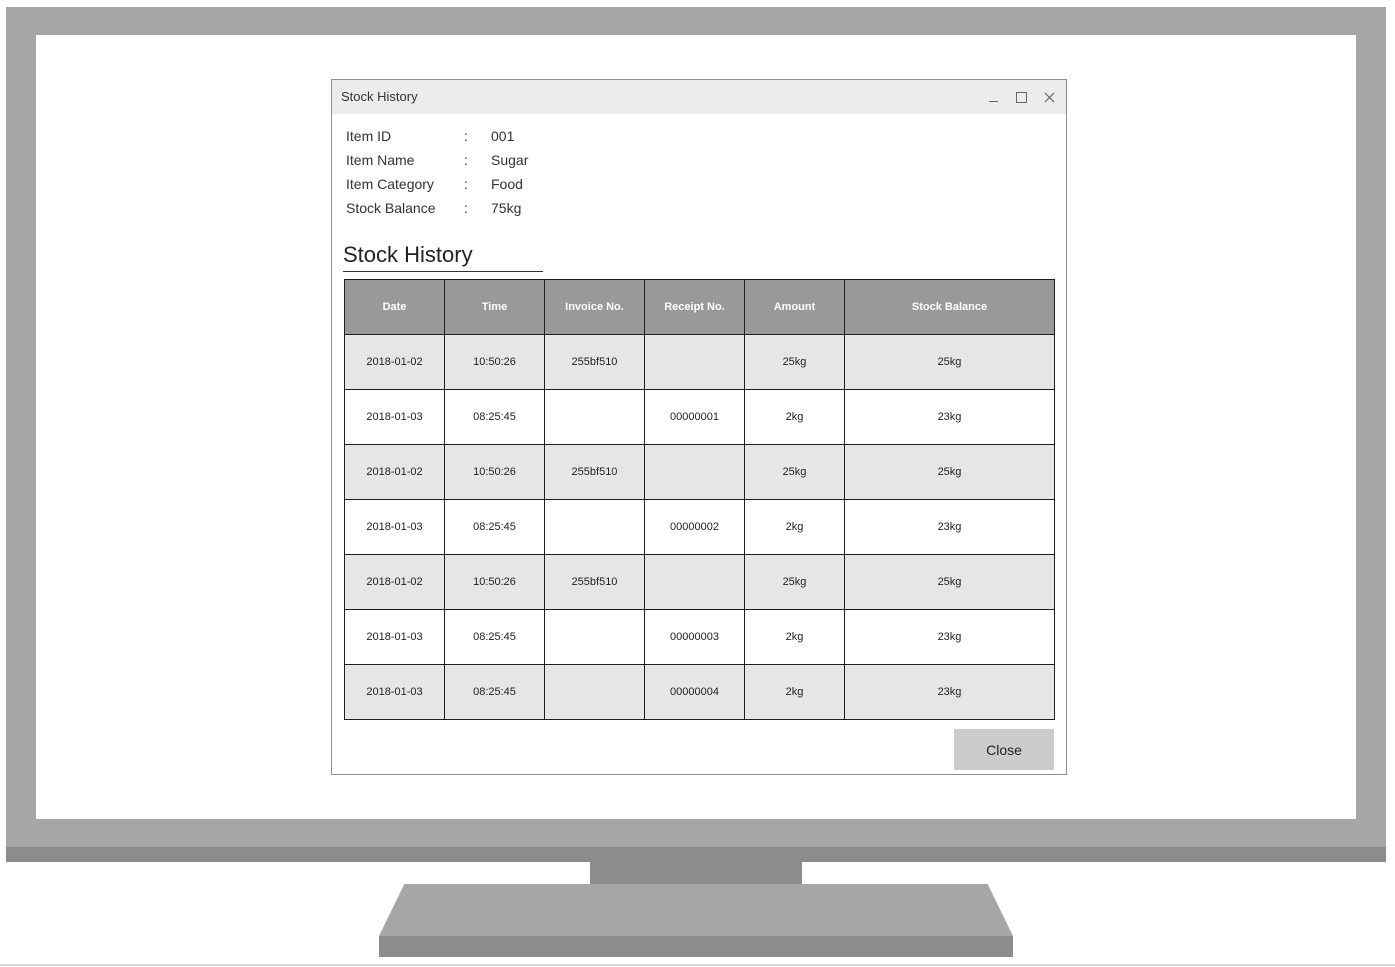 This screenshot has width=1395, height=967. What do you see at coordinates (699, 97) in the screenshot?
I see `window-titlebar: Stock History` at bounding box center [699, 97].